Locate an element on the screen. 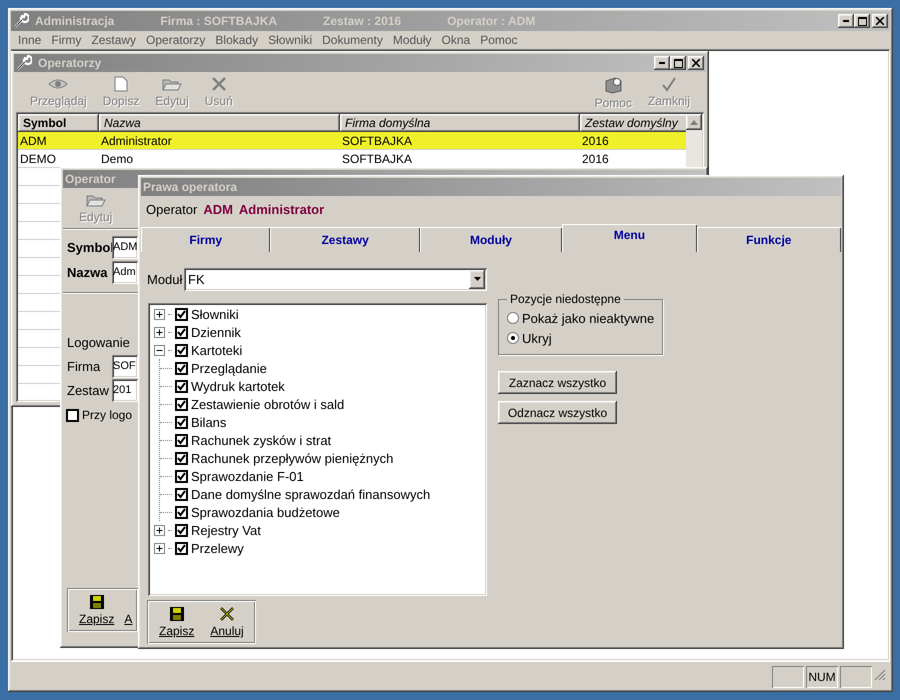  column-header: Symbol is located at coordinates (58, 123).